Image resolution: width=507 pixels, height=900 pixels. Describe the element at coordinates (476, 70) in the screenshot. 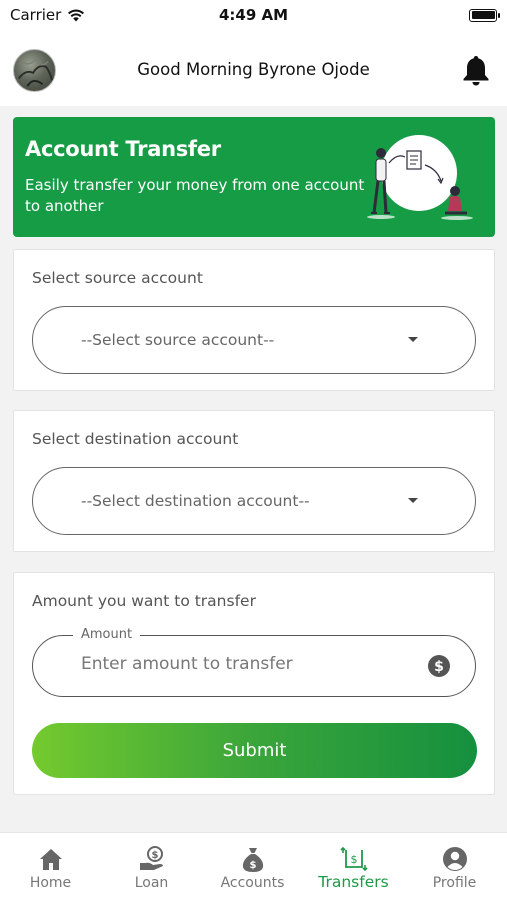

I see `bell-icon` at that location.